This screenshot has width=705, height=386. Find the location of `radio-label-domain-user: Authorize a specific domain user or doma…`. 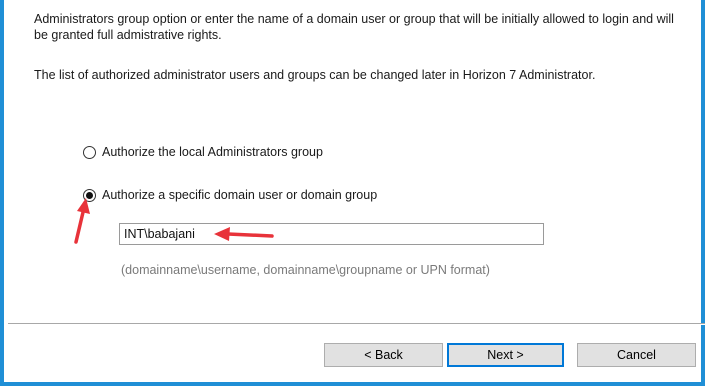

radio-label-domain-user: Authorize a specific domain user or doma… is located at coordinates (240, 195).